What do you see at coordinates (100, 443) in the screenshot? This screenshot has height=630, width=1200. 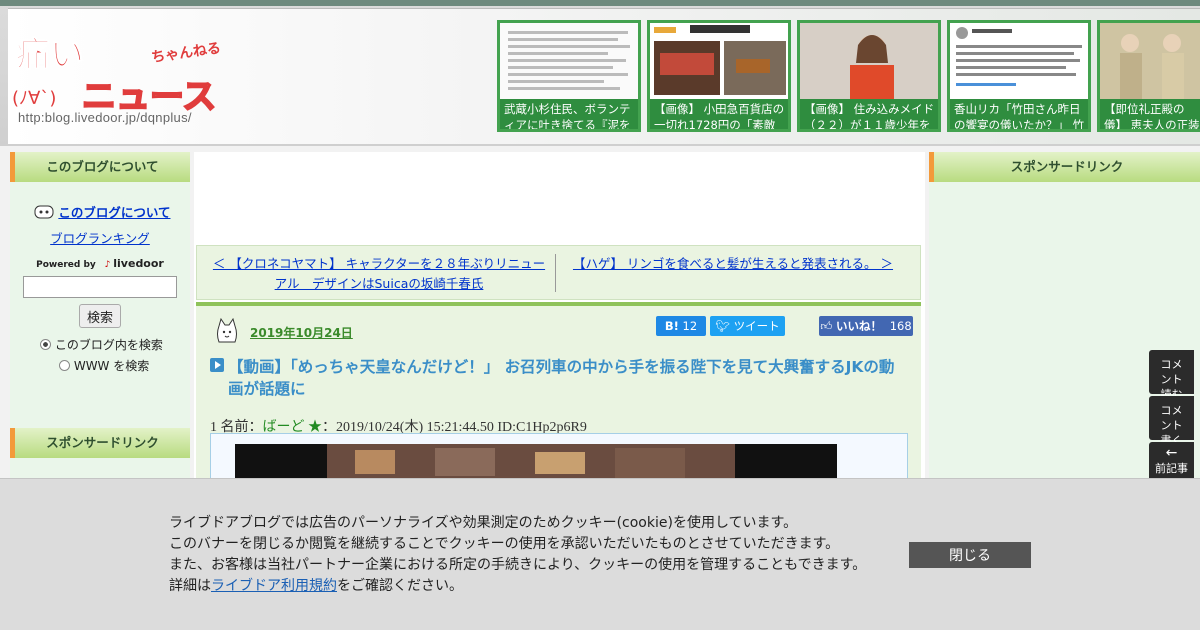 I see `sidebar-title-sponsor: スポンサードリンク` at bounding box center [100, 443].